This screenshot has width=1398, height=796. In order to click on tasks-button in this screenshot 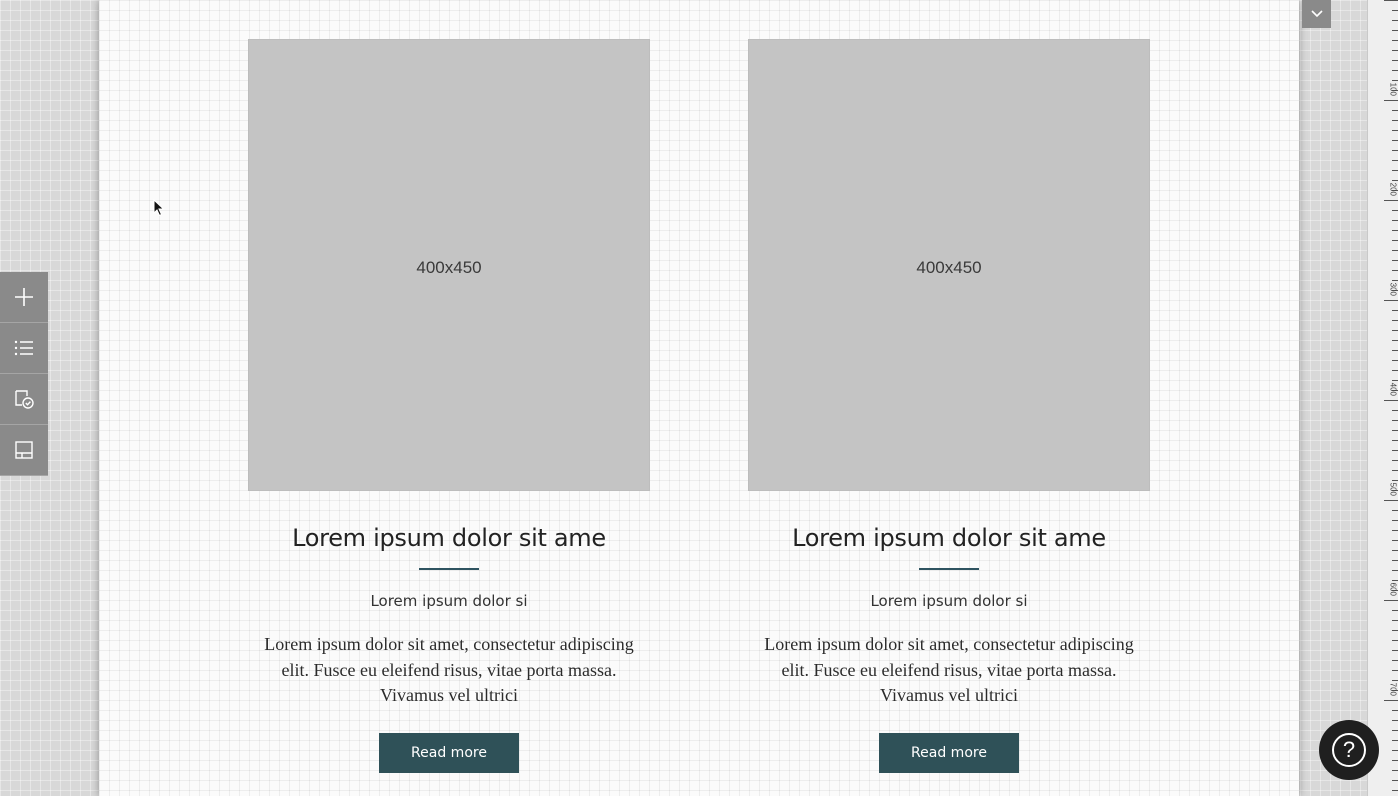, I will do `click(24, 399)`.